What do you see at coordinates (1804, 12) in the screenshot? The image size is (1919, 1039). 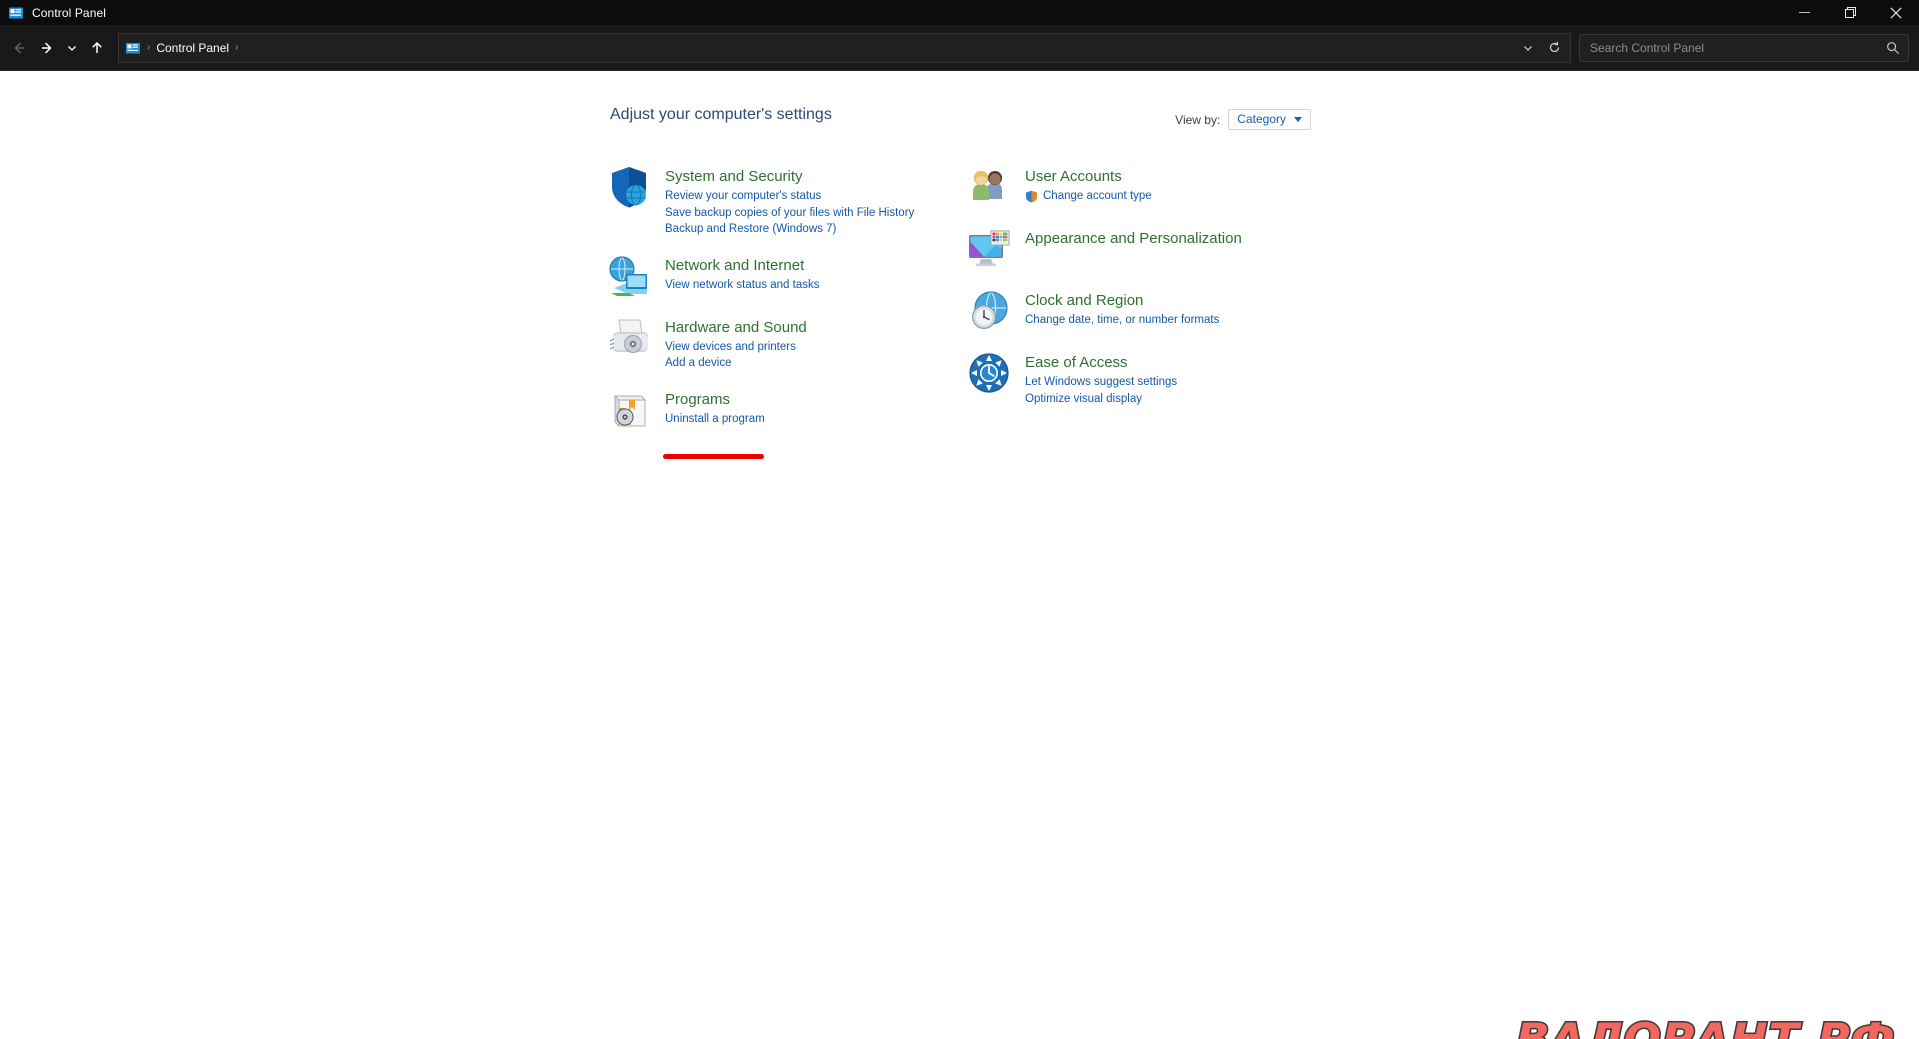 I see `minimize-icon` at bounding box center [1804, 12].